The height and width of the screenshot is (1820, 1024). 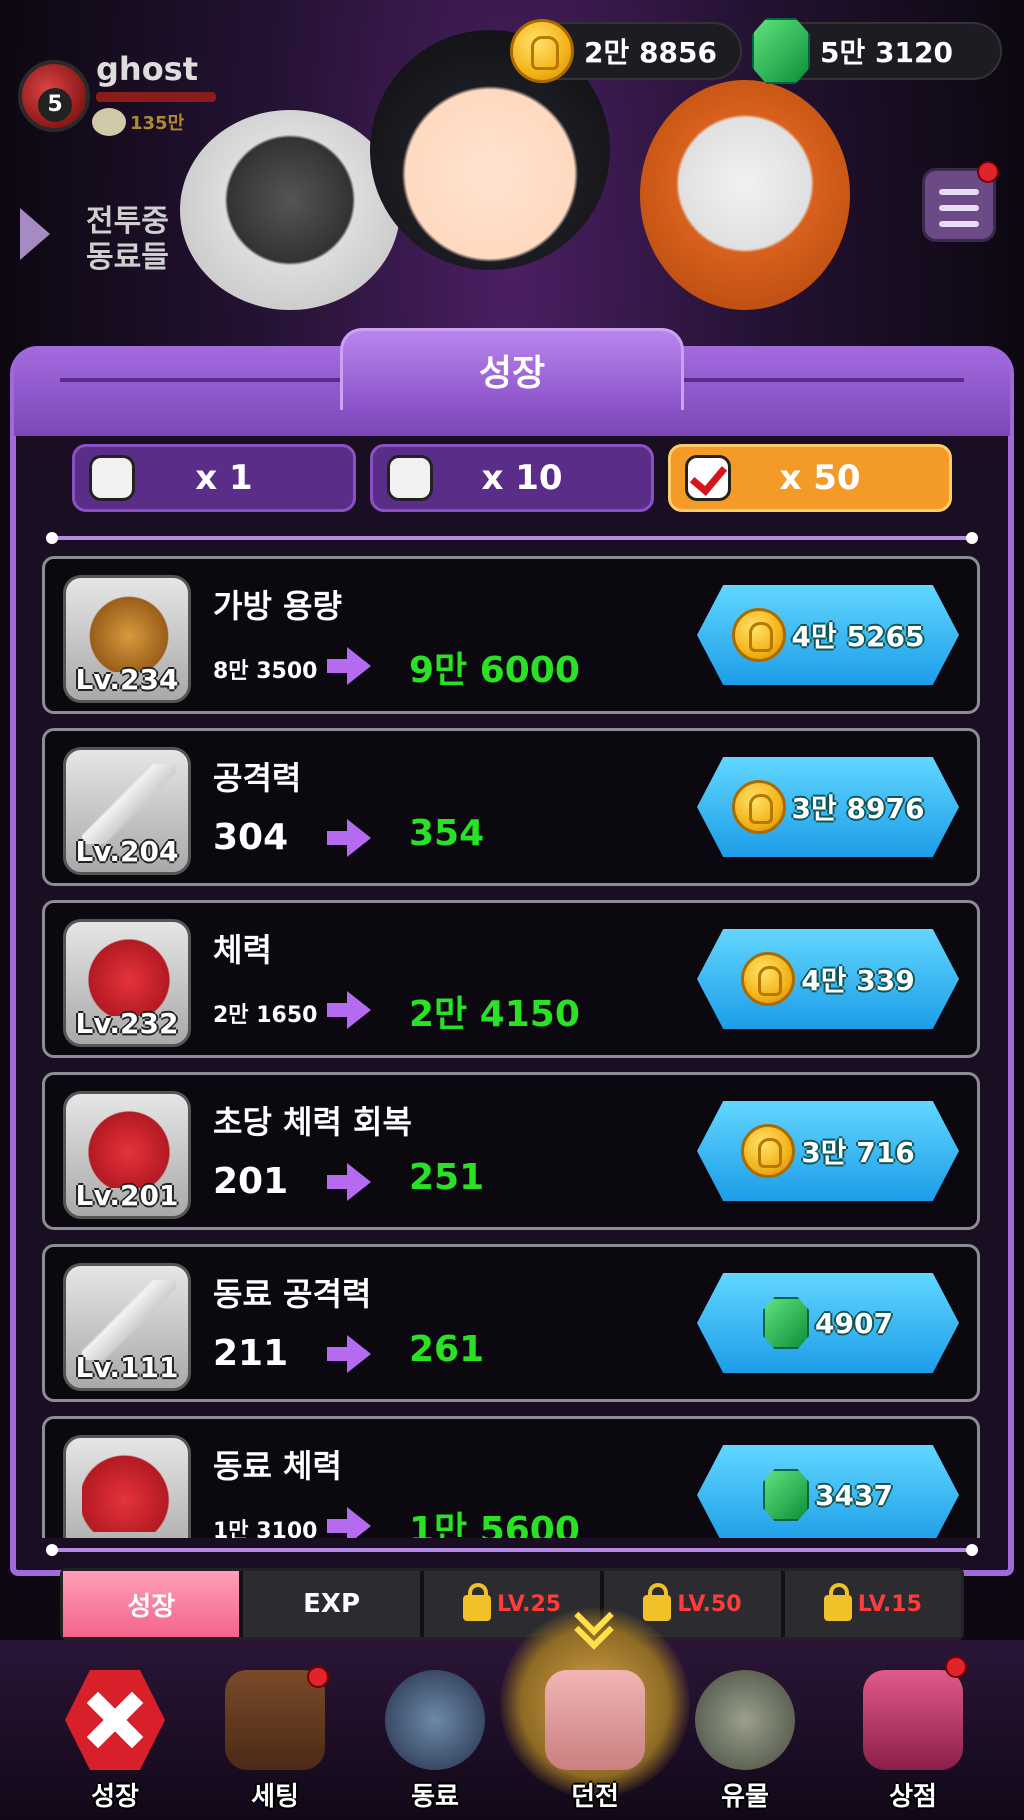 What do you see at coordinates (251, 837) in the screenshot?
I see `current-value: 304` at bounding box center [251, 837].